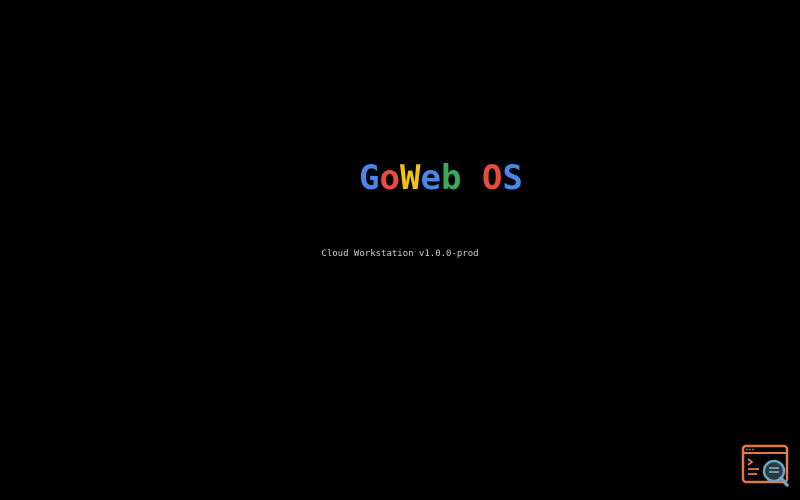  What do you see at coordinates (451, 178) in the screenshot?
I see `brand-letter-b: b` at bounding box center [451, 178].